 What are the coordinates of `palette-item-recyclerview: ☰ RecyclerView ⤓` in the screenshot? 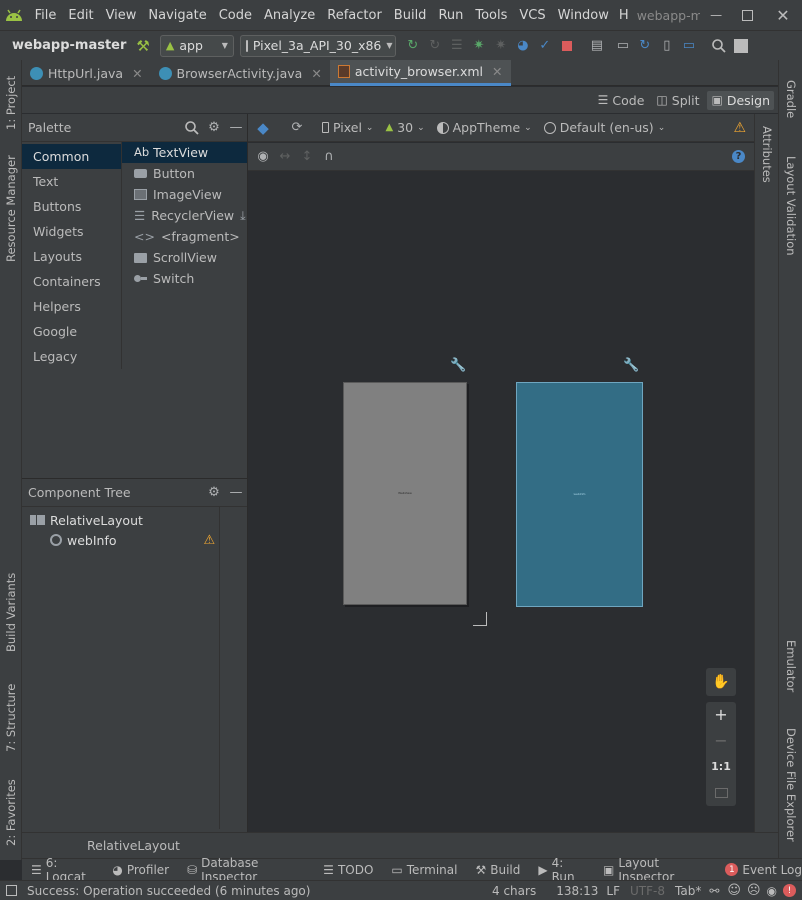 It's located at (184, 215).